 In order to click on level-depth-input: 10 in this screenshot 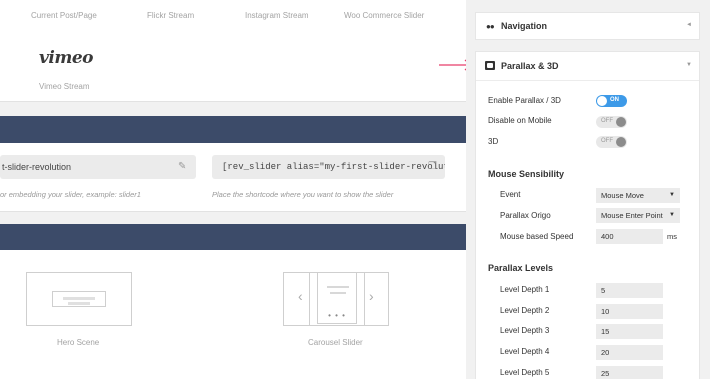, I will do `click(629, 311)`.